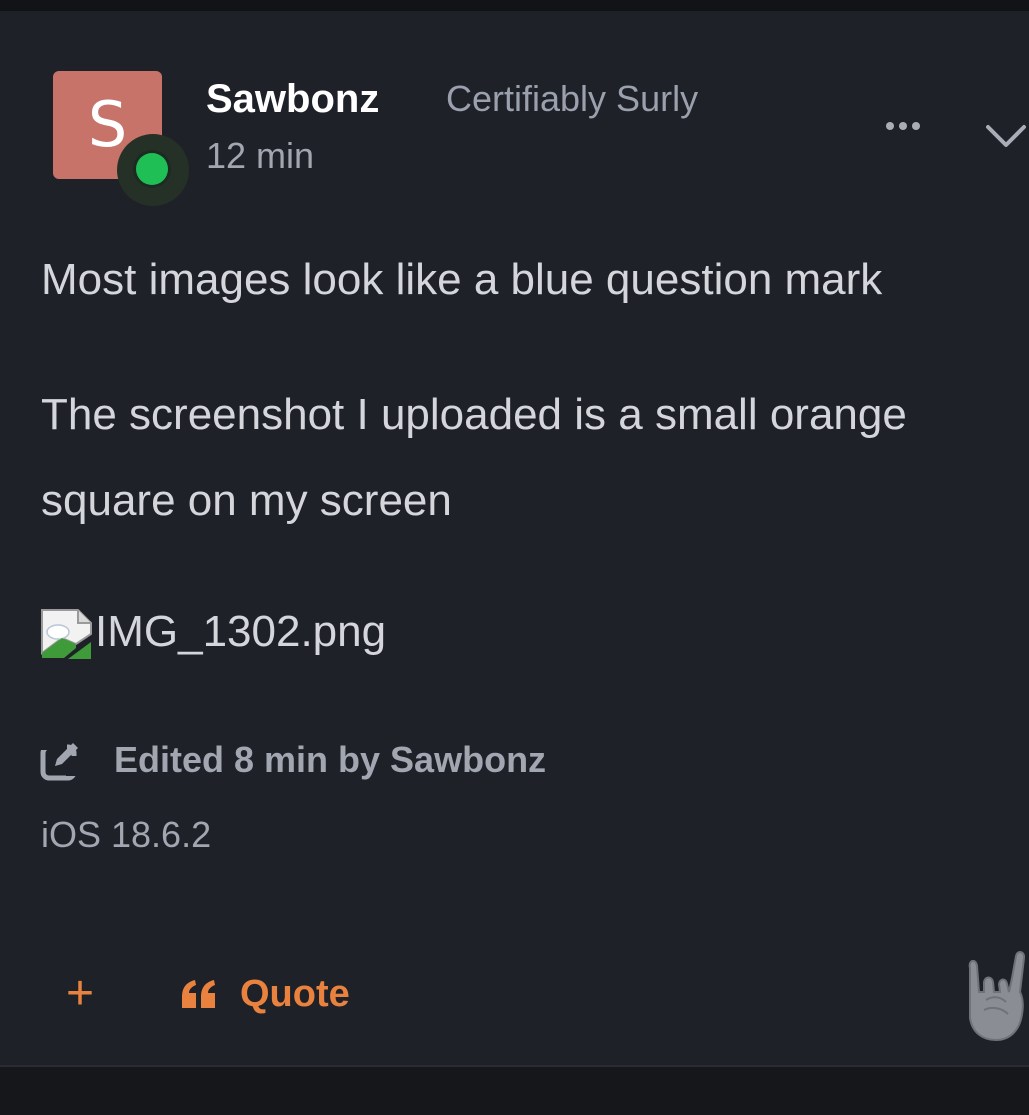  I want to click on more-options-button, so click(903, 126).